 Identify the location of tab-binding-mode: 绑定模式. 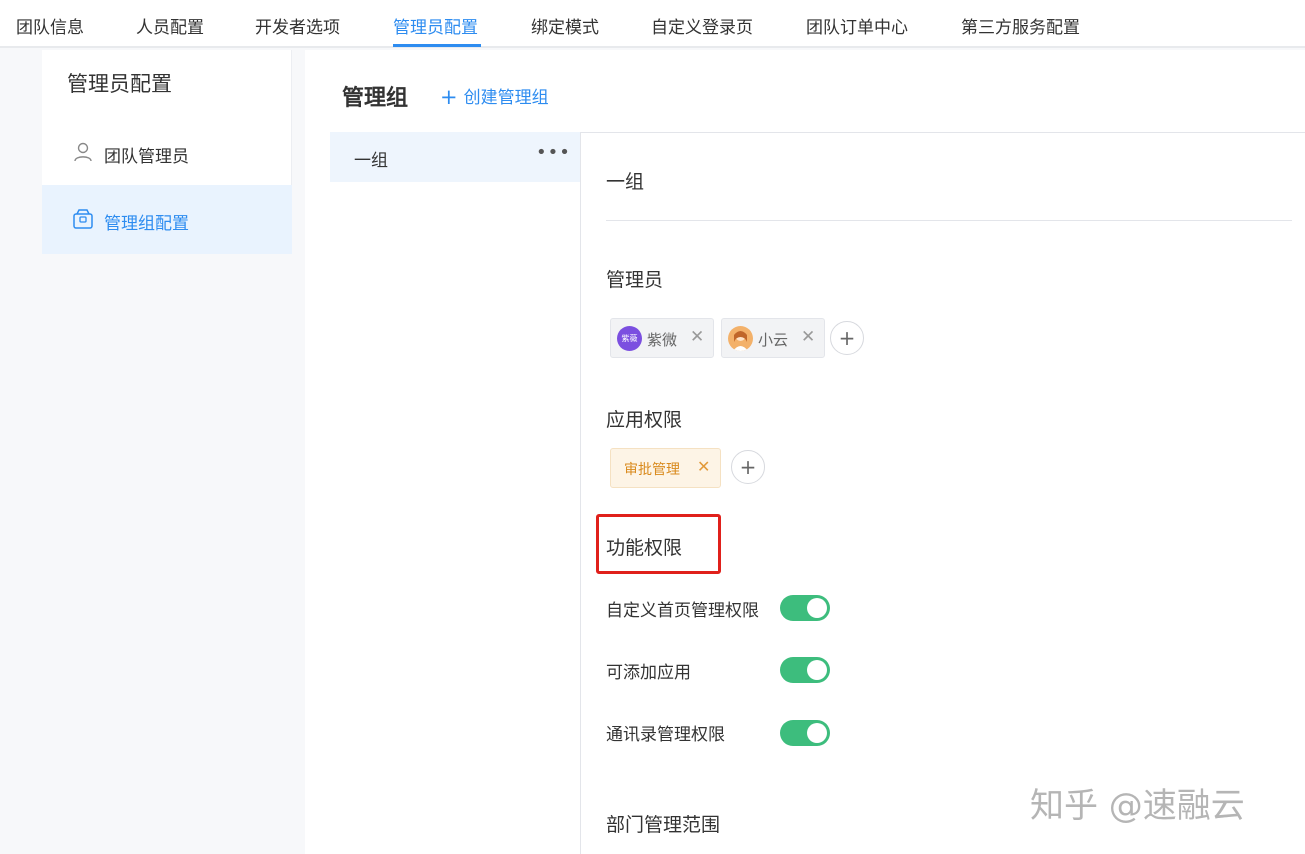
(565, 25).